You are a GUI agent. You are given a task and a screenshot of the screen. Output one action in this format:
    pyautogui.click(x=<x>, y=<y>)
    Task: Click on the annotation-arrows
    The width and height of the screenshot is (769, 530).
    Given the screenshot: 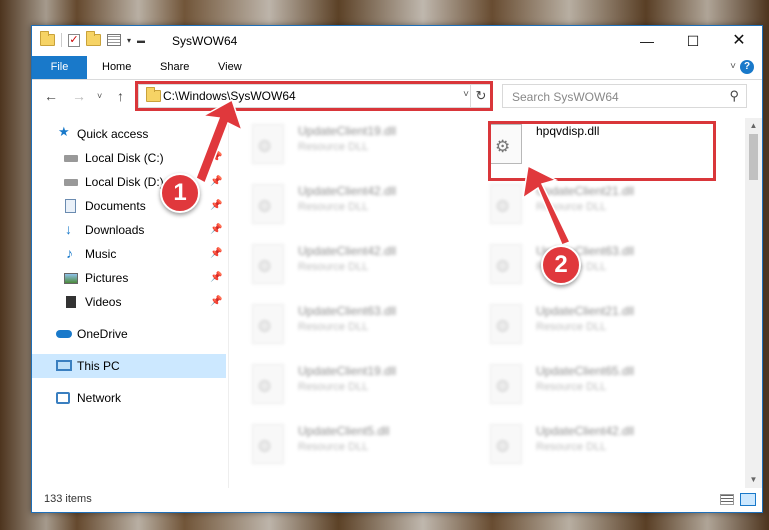 What is the action you would take?
    pyautogui.click(x=383, y=172)
    